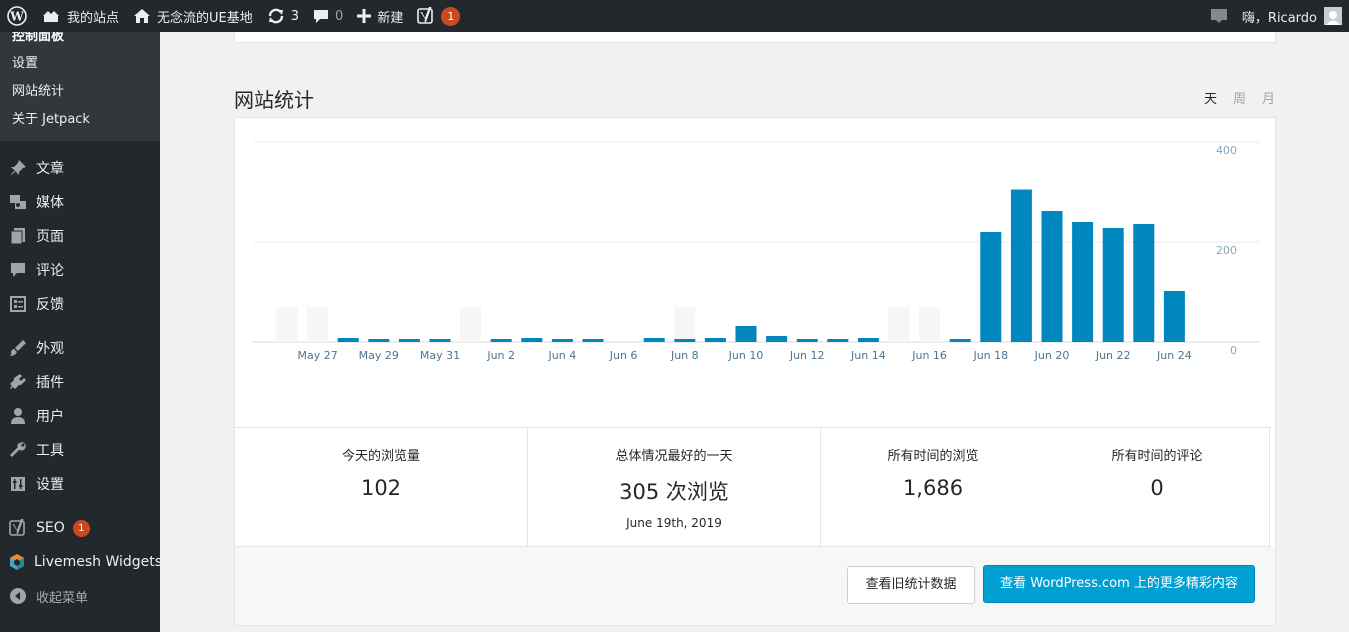  Describe the element at coordinates (80, 236) in the screenshot. I see `menu-pages: 页面` at that location.